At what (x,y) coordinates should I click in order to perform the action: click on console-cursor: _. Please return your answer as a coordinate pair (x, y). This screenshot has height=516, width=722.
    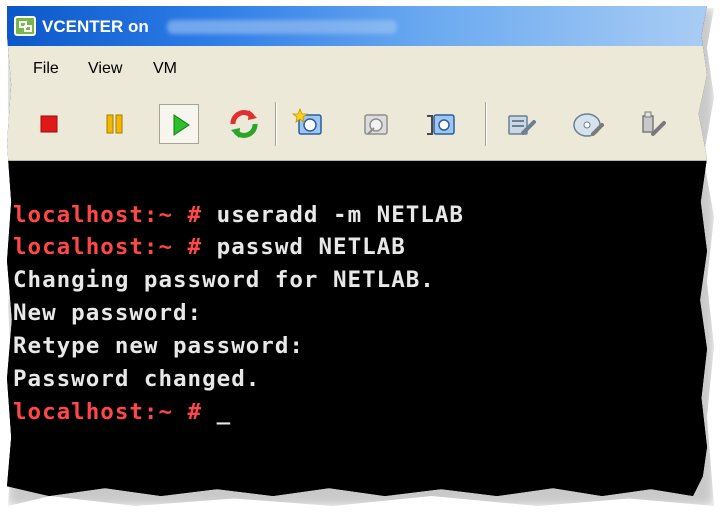
    Looking at the image, I should click on (217, 412).